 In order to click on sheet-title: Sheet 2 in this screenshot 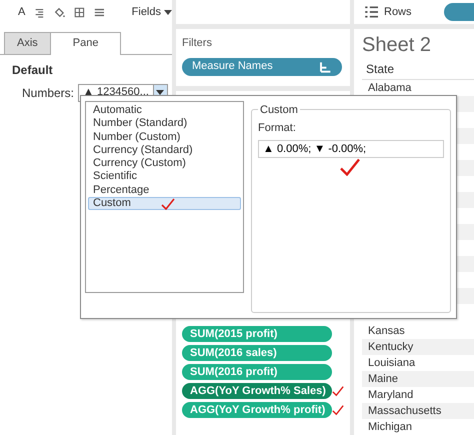, I will do `click(397, 45)`.